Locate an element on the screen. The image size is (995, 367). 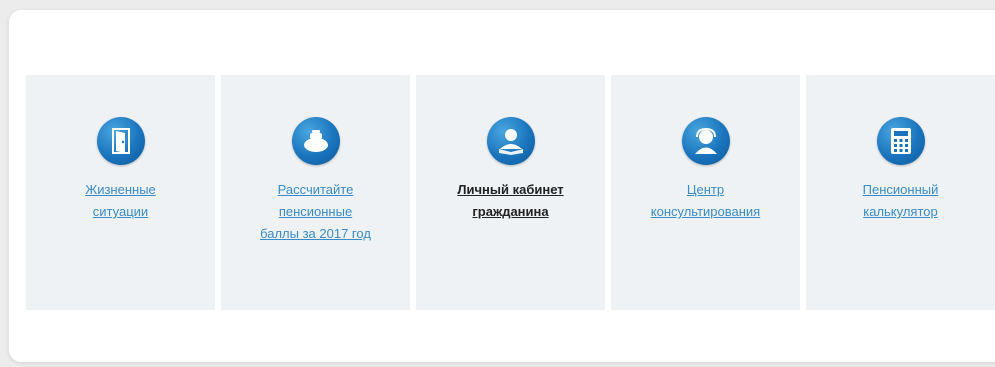
tile-life-situations: Жизненные ситуации is located at coordinates (120, 192).